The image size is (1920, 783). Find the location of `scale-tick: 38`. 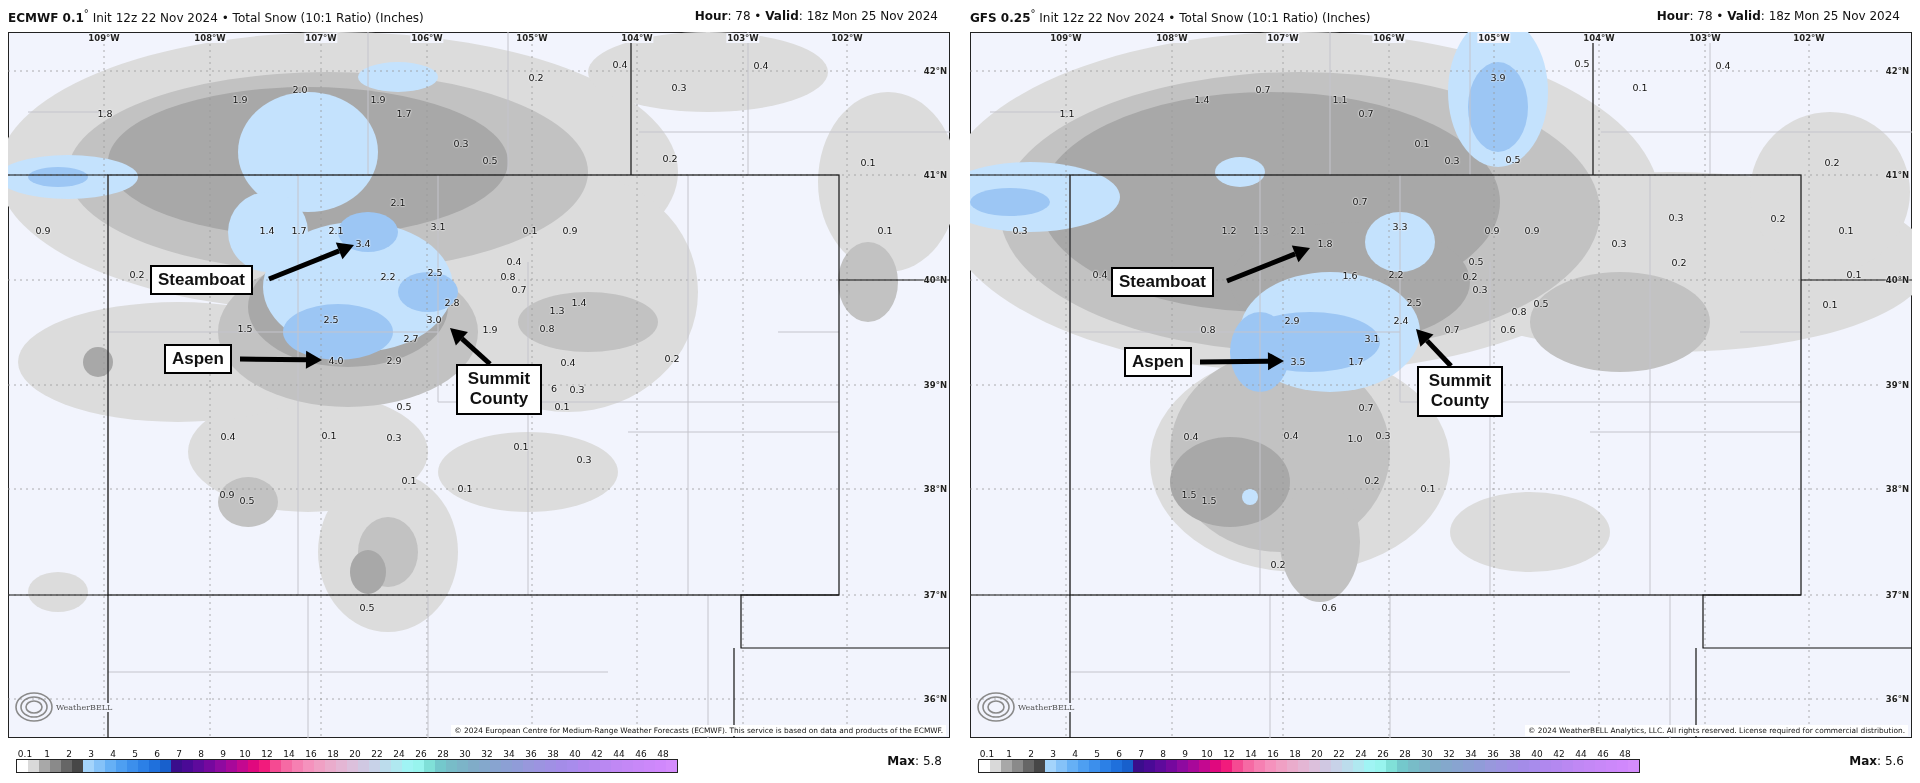

scale-tick: 38 is located at coordinates (1515, 753).